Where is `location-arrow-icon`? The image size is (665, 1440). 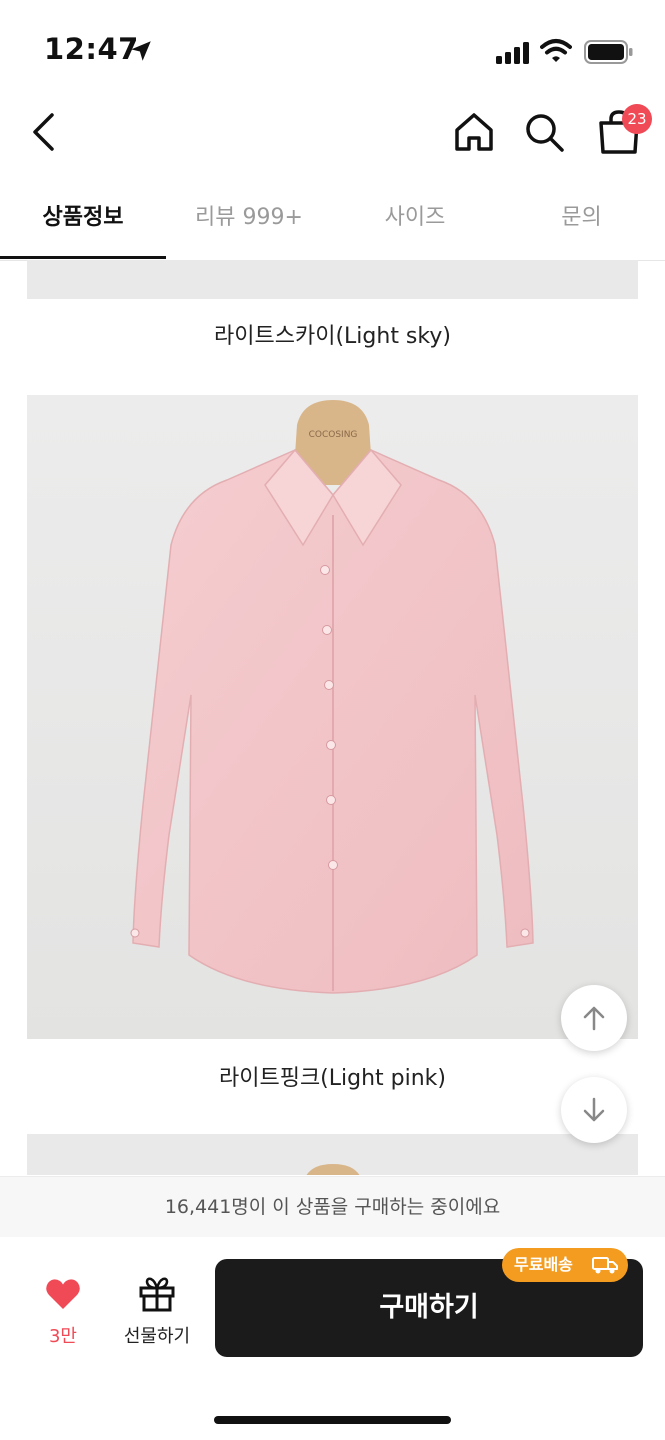
location-arrow-icon is located at coordinates (141, 51).